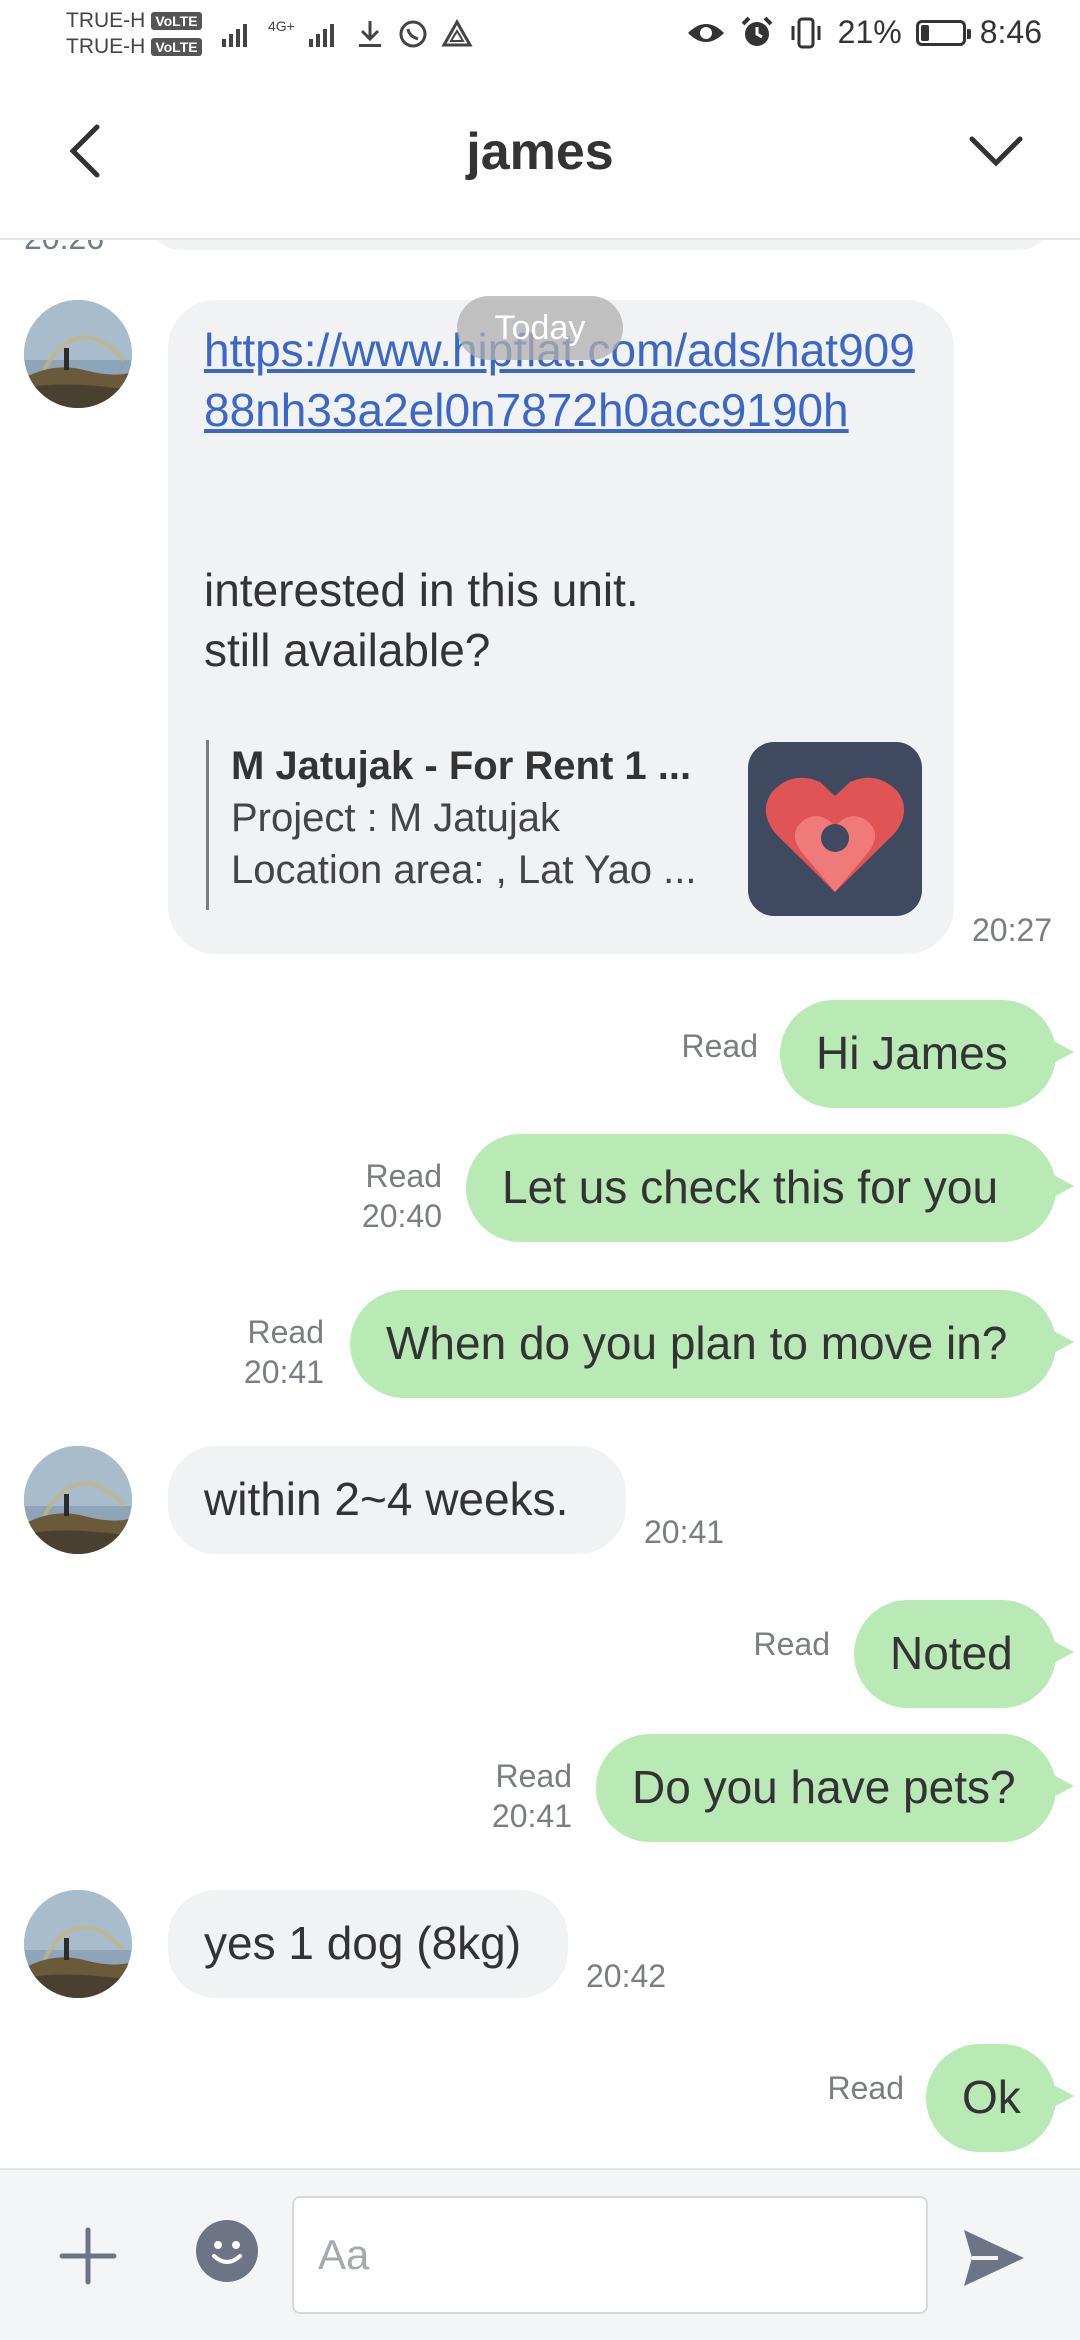  Describe the element at coordinates (697, 1343) in the screenshot. I see `message-text: When do you plan to move in?` at that location.